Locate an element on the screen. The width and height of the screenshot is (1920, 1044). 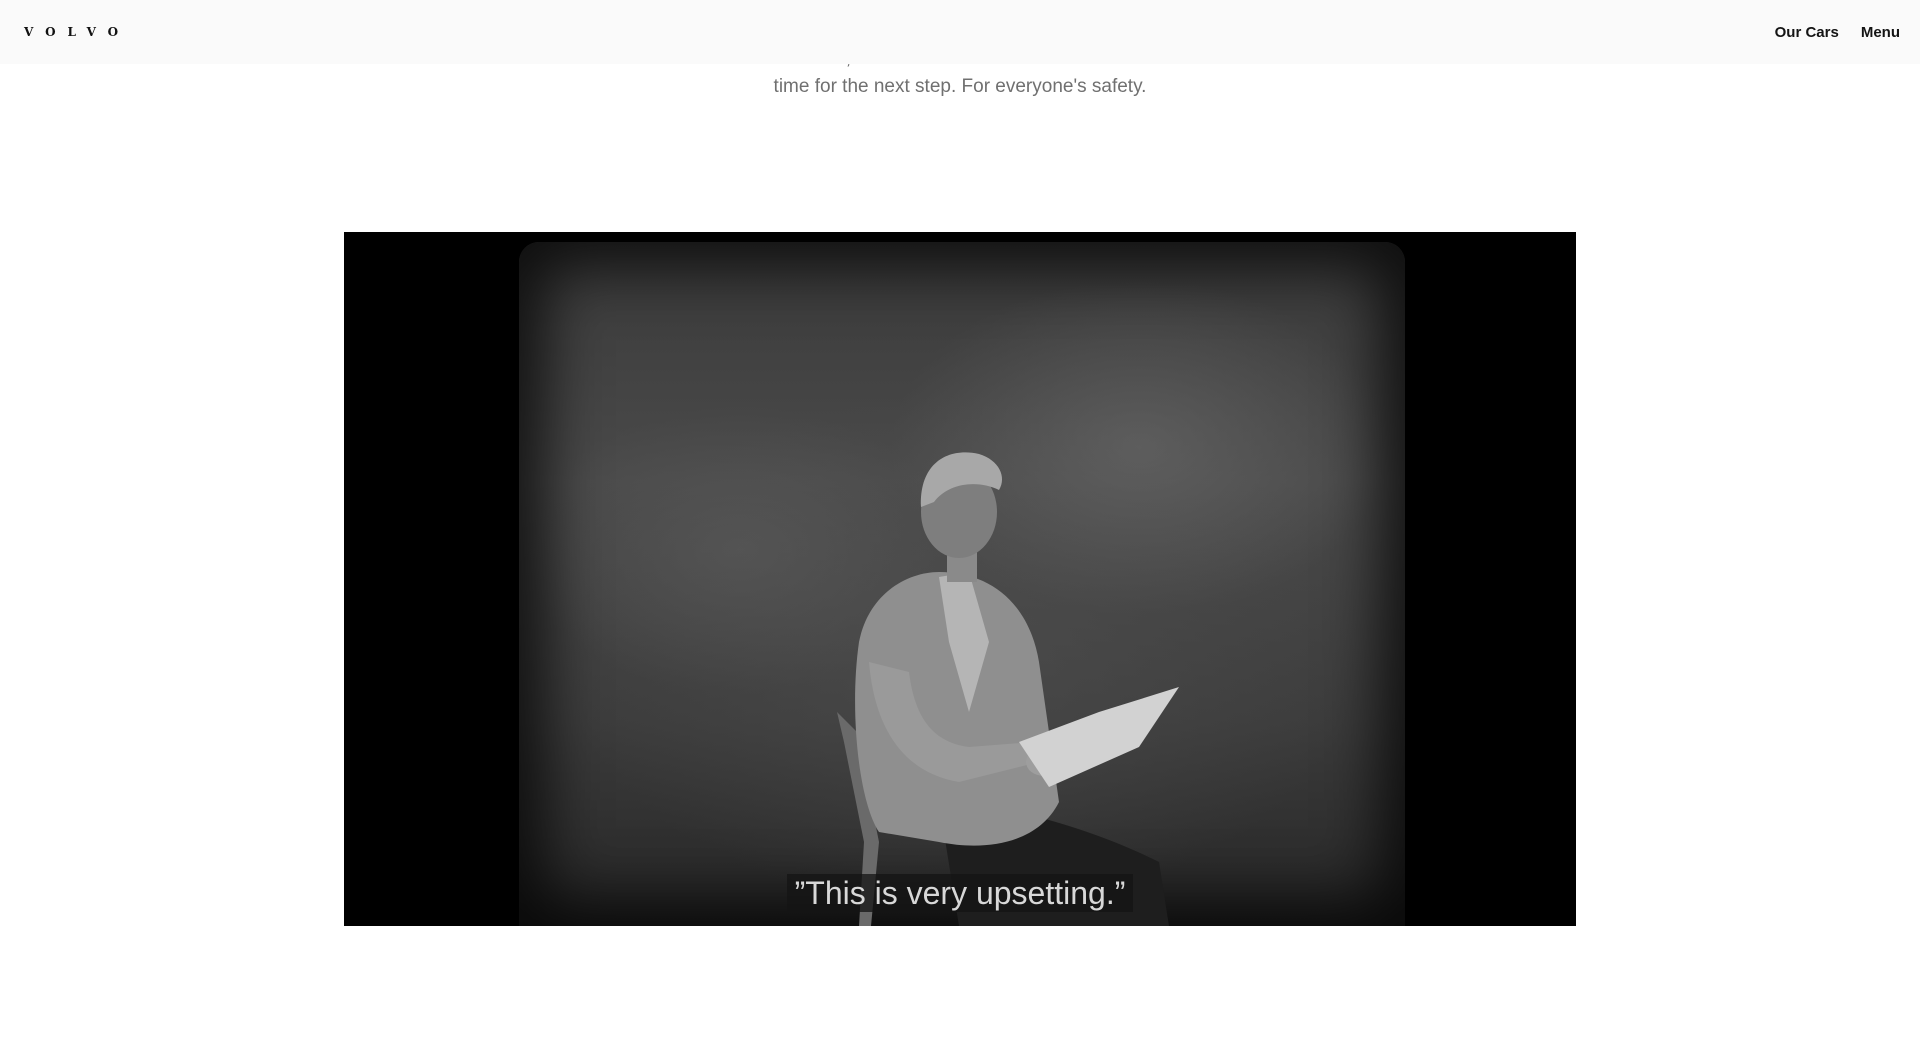
video-subtitle: ”This is very upsetting.” is located at coordinates (960, 893).